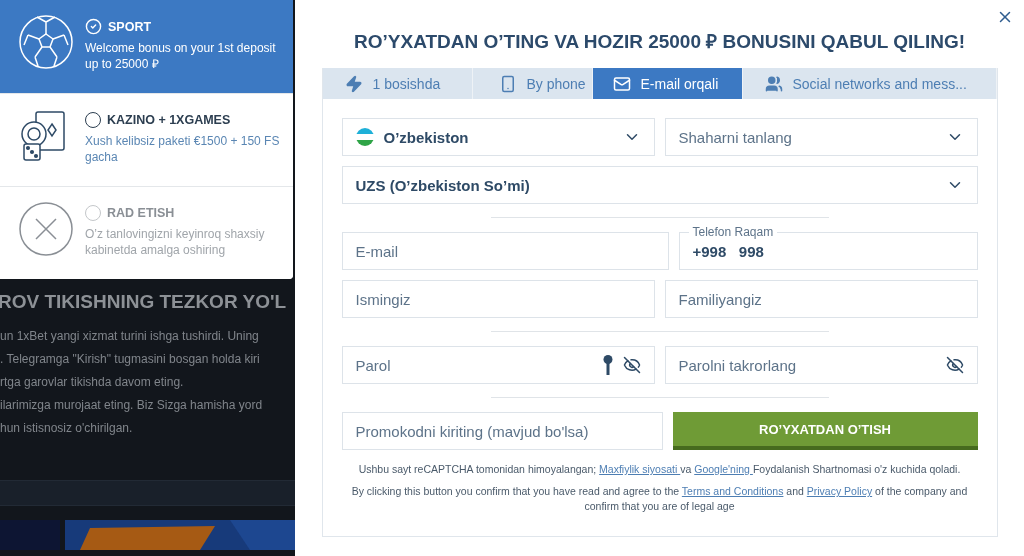 The height and width of the screenshot is (556, 1024). What do you see at coordinates (397, 83) in the screenshot?
I see `tab: 1 bosishda` at bounding box center [397, 83].